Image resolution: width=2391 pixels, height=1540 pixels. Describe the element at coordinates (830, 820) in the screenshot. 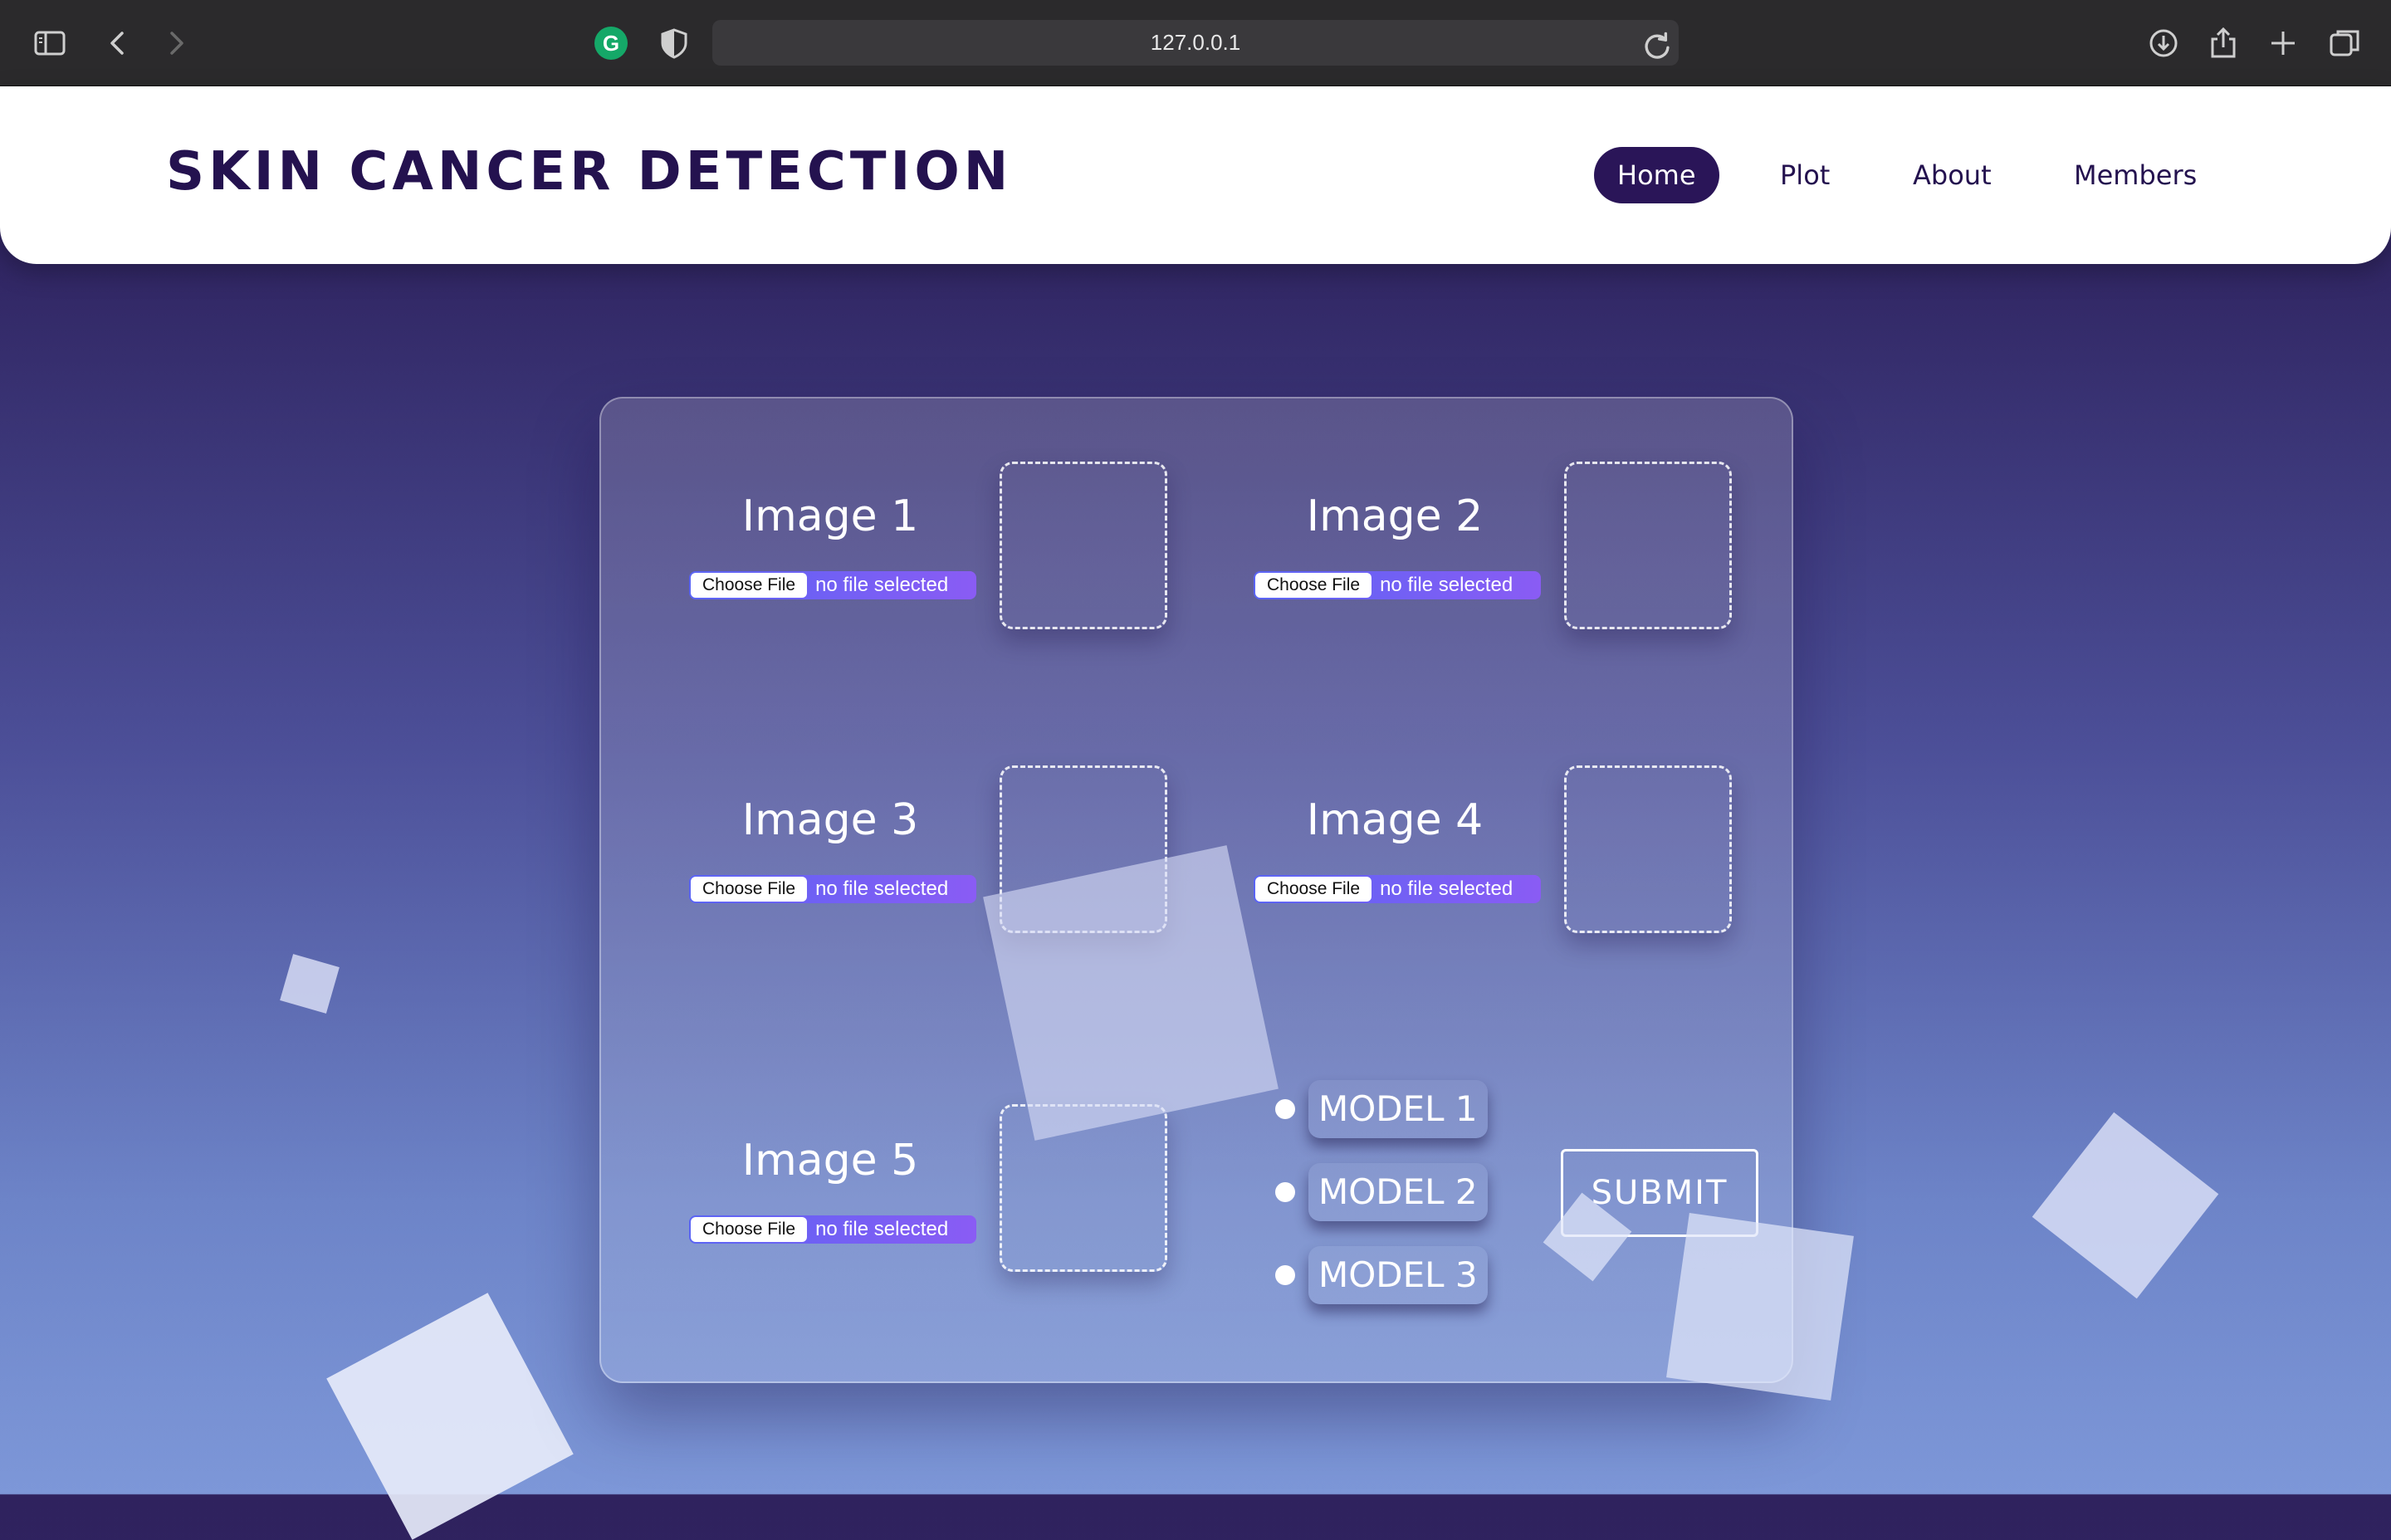

I see `upload-title: Image 3` at that location.